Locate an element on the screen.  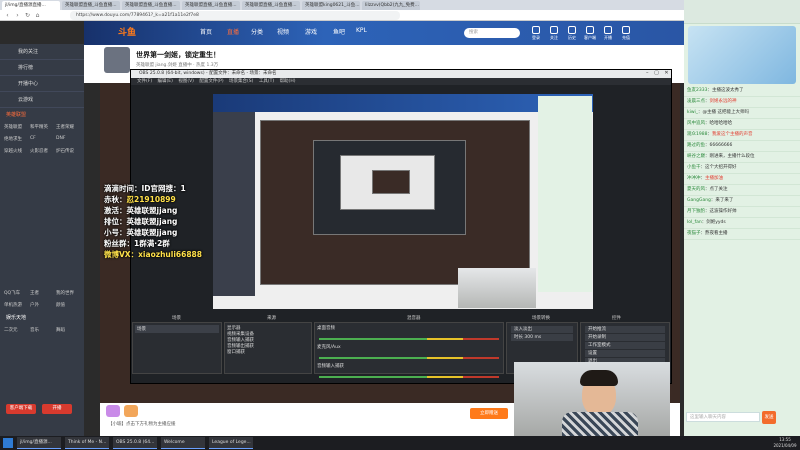
menu-tools: 工具(T) is located at coordinates (266, 81).